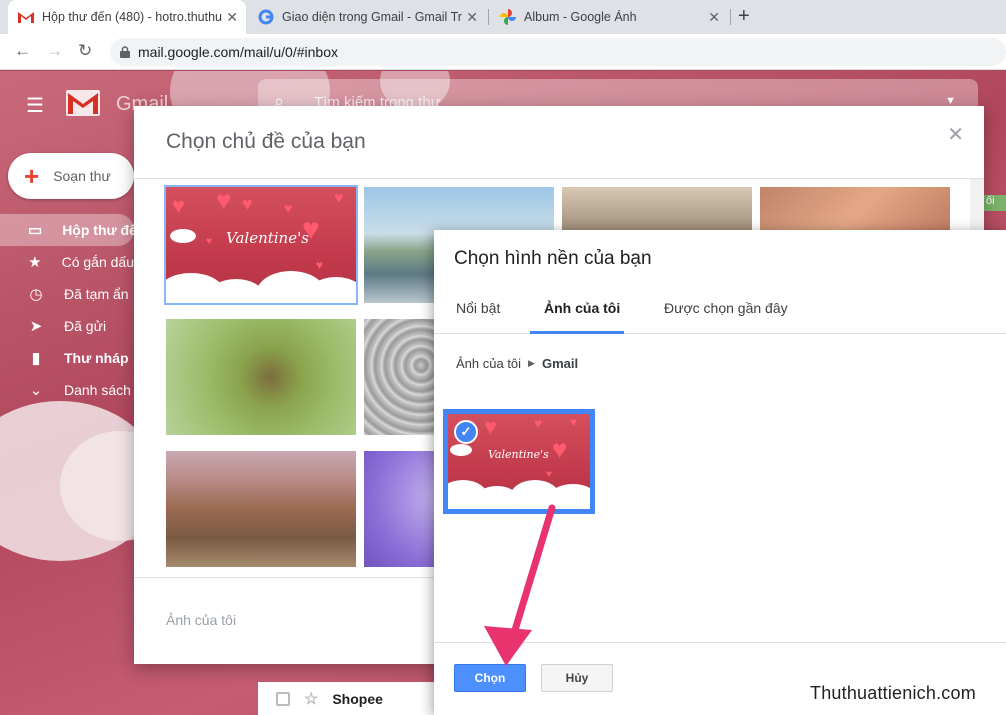 The height and width of the screenshot is (715, 1006). Describe the element at coordinates (531, 363) in the screenshot. I see `chevron-right-icon: ▶` at that location.